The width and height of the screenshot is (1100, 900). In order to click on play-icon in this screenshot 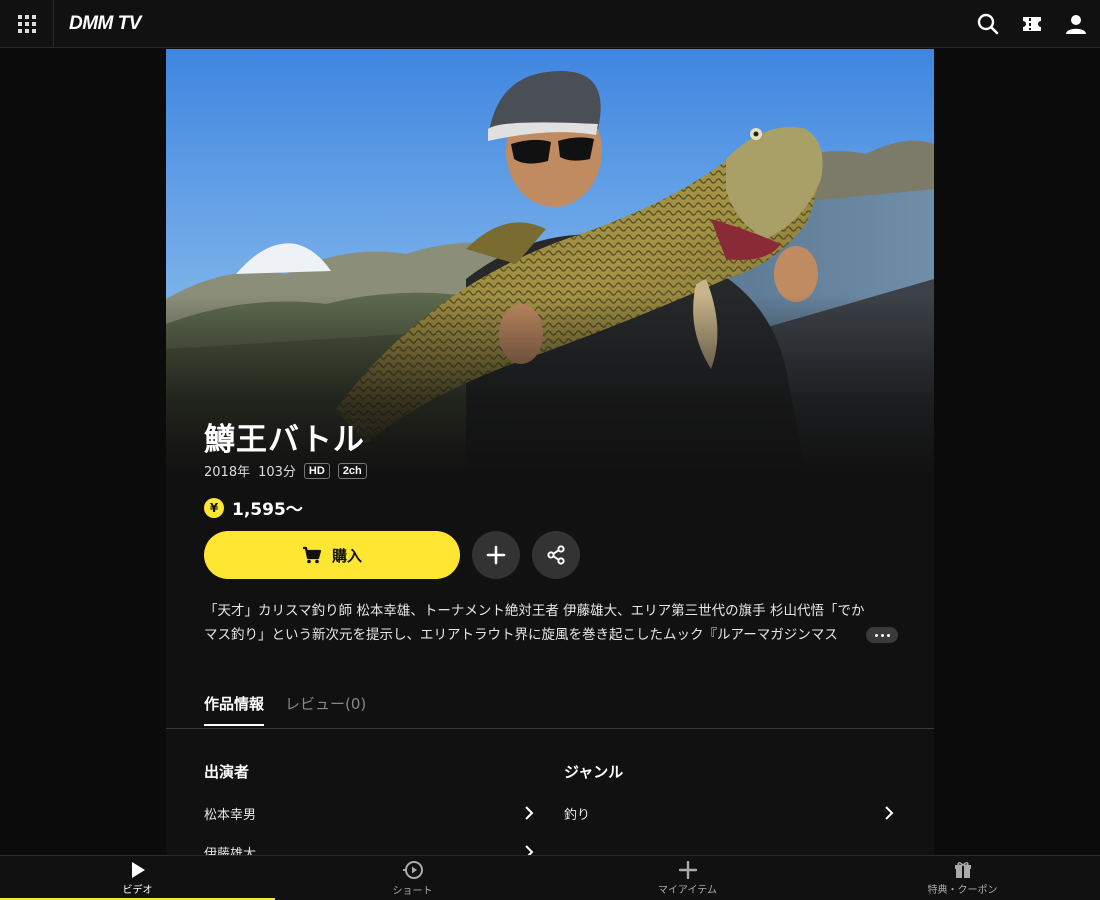, I will do `click(138, 870)`.